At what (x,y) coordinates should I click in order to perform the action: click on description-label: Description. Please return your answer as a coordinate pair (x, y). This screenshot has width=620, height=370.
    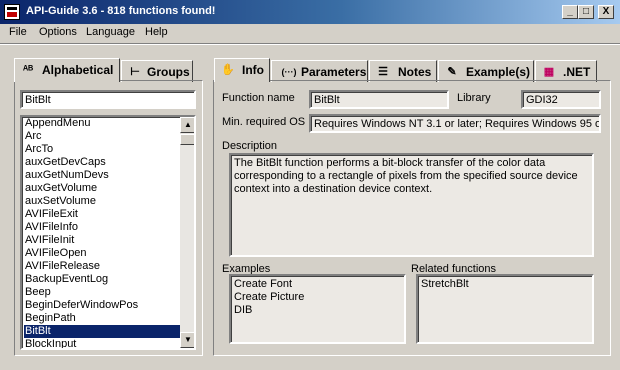
    Looking at the image, I should click on (250, 146).